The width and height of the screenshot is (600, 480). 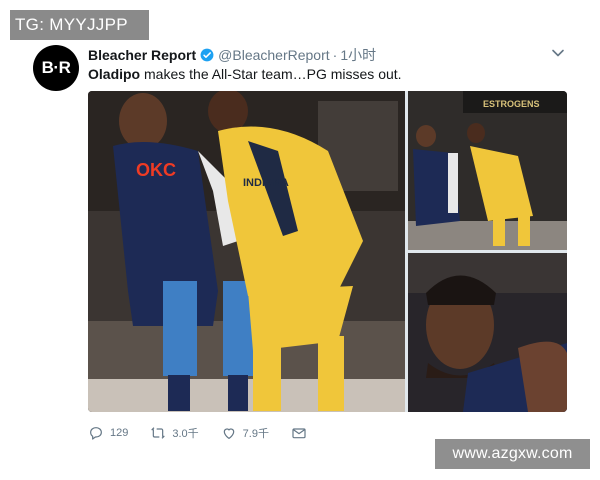 I want to click on retweet-icon, so click(x=158, y=433).